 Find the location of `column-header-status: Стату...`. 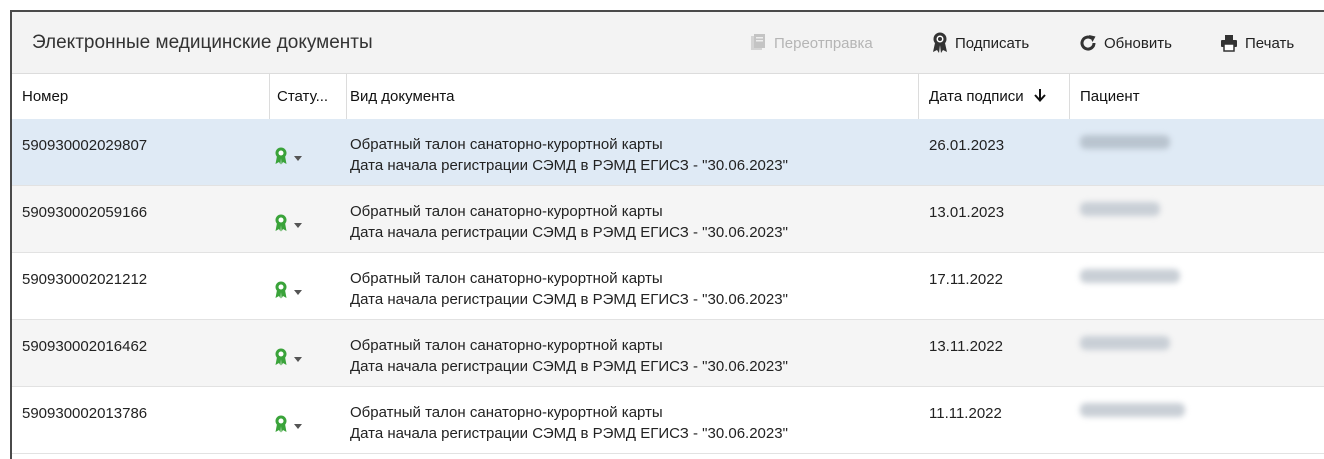

column-header-status: Стату... is located at coordinates (302, 96).